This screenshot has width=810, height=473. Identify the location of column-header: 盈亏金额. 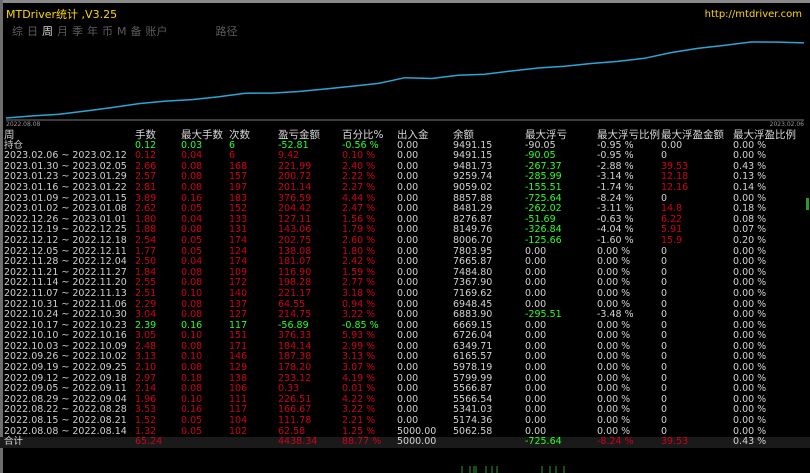
(299, 135).